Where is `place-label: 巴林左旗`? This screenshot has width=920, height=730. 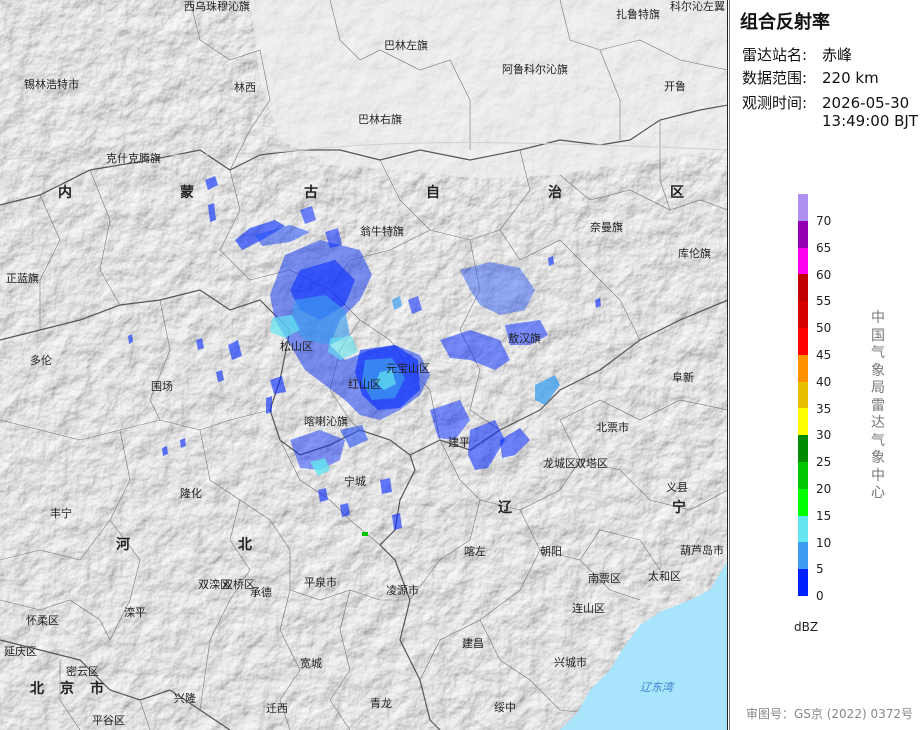
place-label: 巴林左旗 is located at coordinates (406, 45).